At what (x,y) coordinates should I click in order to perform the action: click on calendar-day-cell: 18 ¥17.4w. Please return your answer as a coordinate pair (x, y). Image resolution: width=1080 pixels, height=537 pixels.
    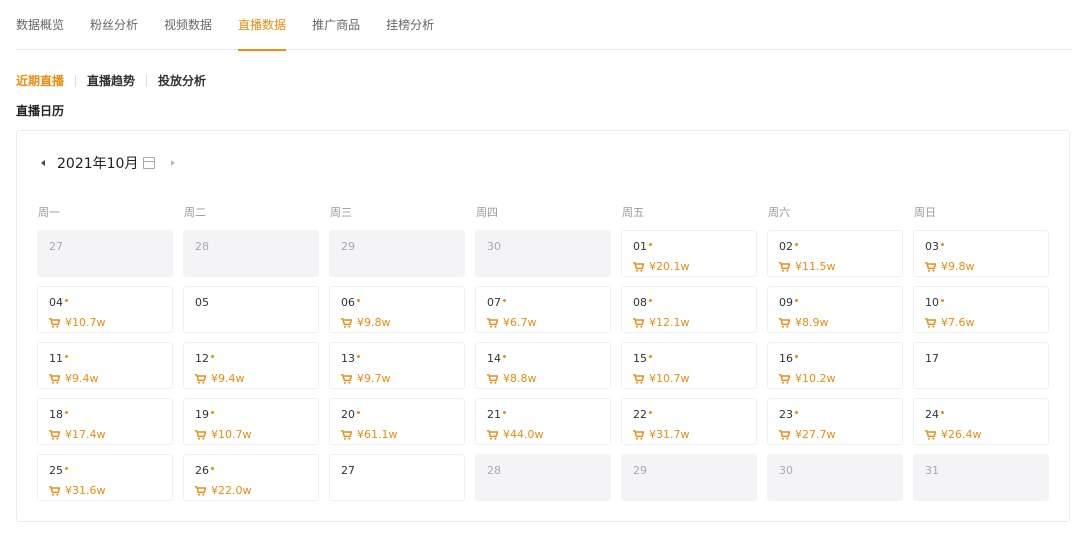
    Looking at the image, I should click on (105, 421).